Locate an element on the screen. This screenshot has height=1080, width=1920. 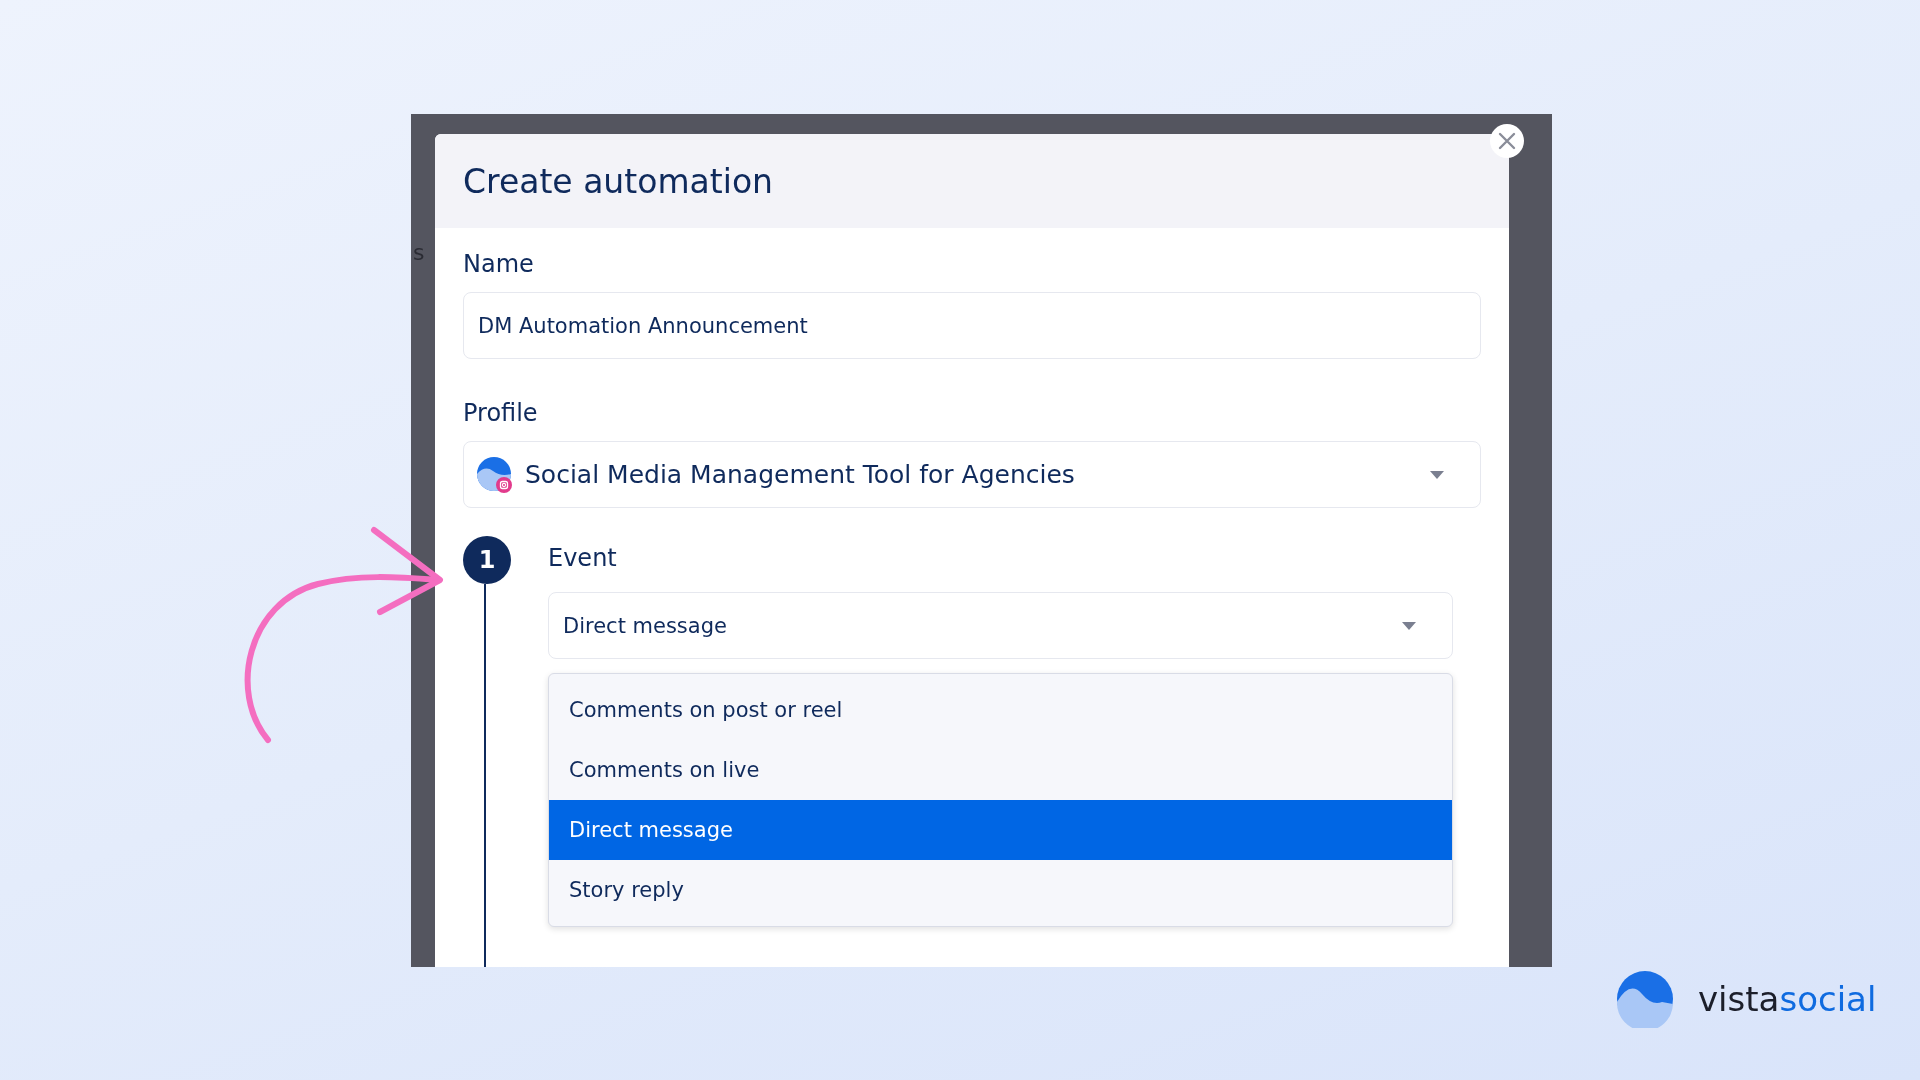
event-dropdown: Direct message is located at coordinates (1000, 625).